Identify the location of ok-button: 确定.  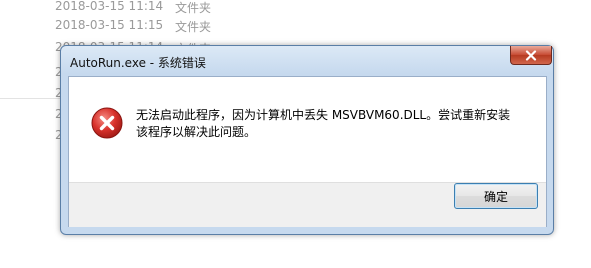
(496, 196).